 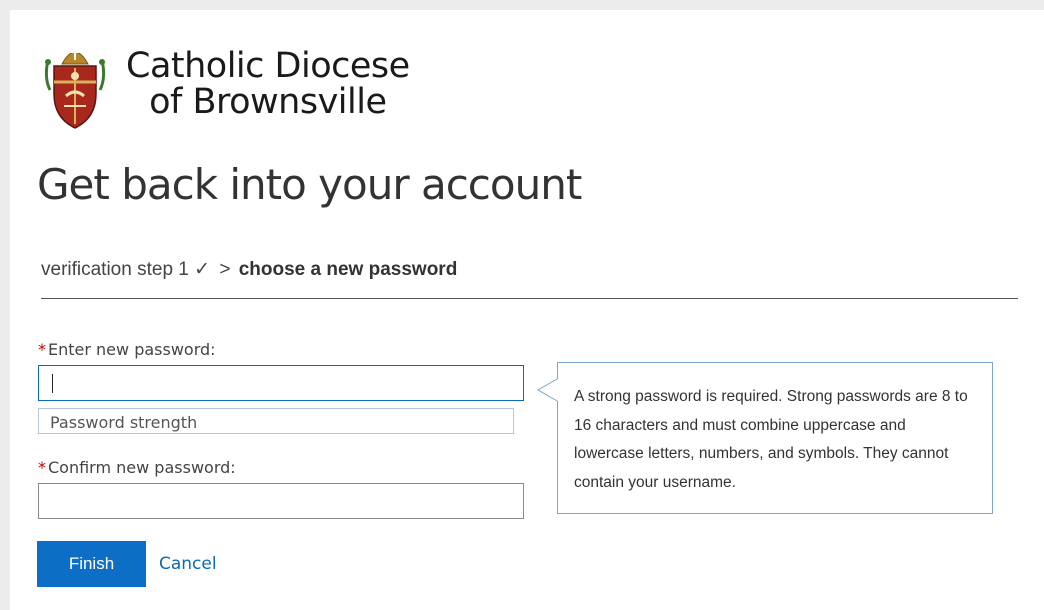 What do you see at coordinates (137, 467) in the screenshot?
I see `confirm-password-label: * Confirm new password:` at bounding box center [137, 467].